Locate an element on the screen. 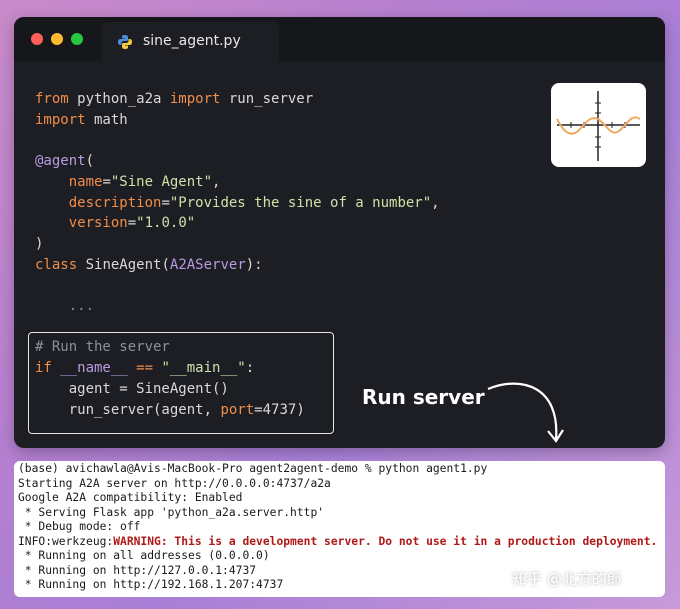 The image size is (680, 609). import-name: math is located at coordinates (106, 119).